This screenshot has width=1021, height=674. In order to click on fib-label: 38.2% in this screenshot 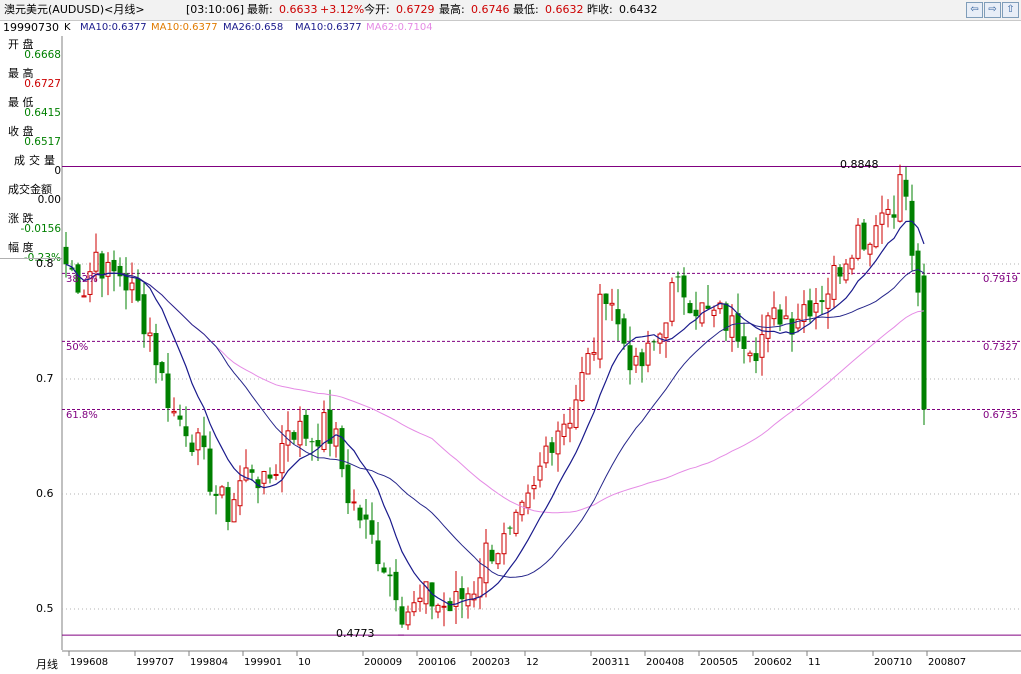, I will do `click(82, 280)`.